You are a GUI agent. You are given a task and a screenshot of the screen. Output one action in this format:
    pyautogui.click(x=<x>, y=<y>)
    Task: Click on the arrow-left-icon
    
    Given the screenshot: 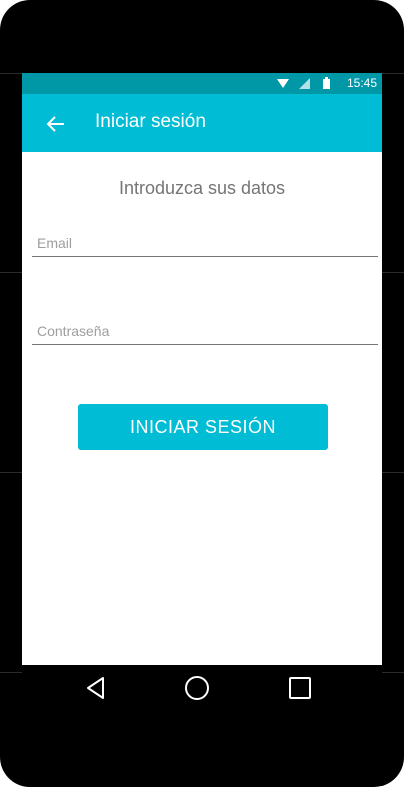 What is the action you would take?
    pyautogui.click(x=56, y=124)
    